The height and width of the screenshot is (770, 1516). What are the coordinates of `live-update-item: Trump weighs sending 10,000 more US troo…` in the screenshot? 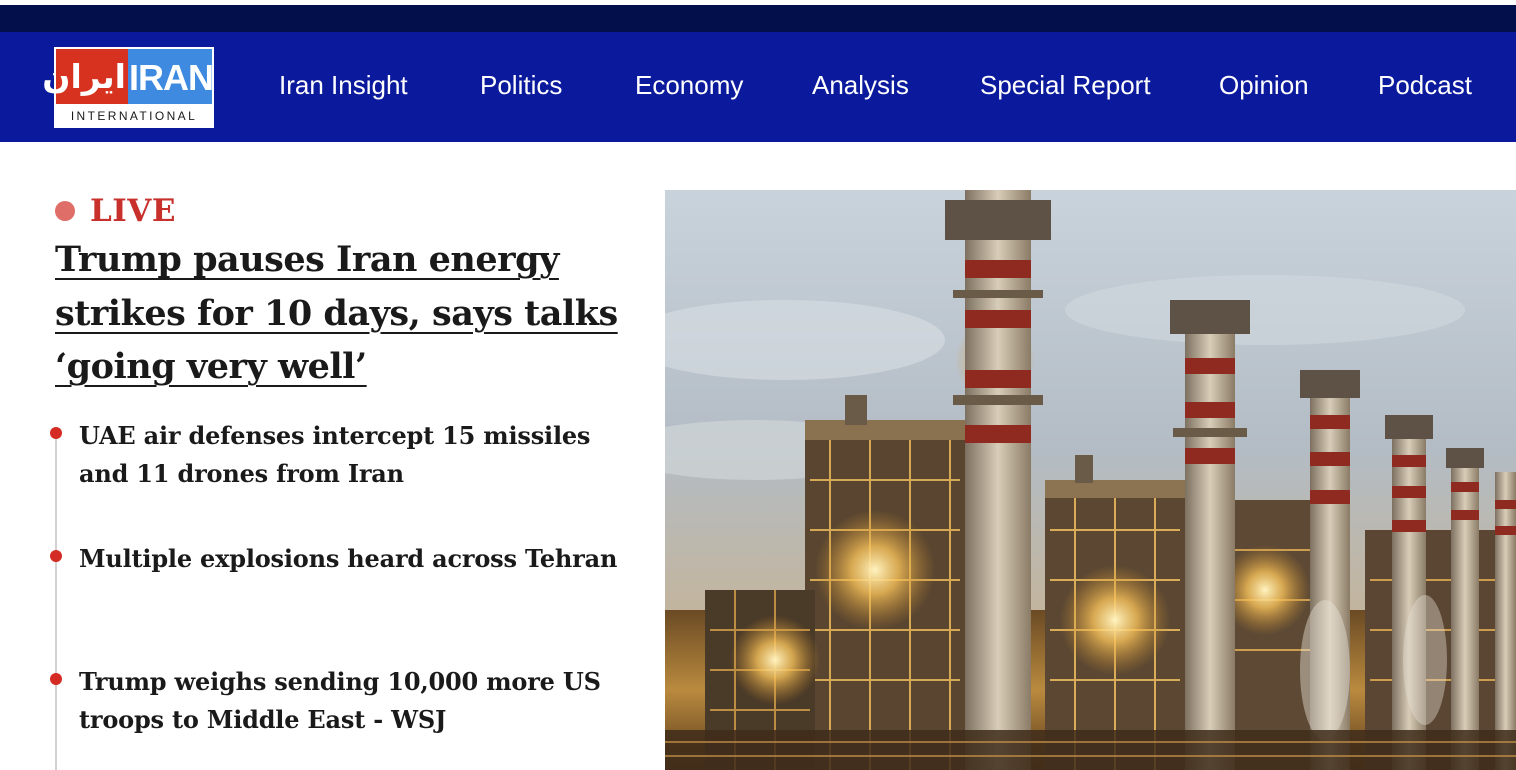 It's located at (349, 700).